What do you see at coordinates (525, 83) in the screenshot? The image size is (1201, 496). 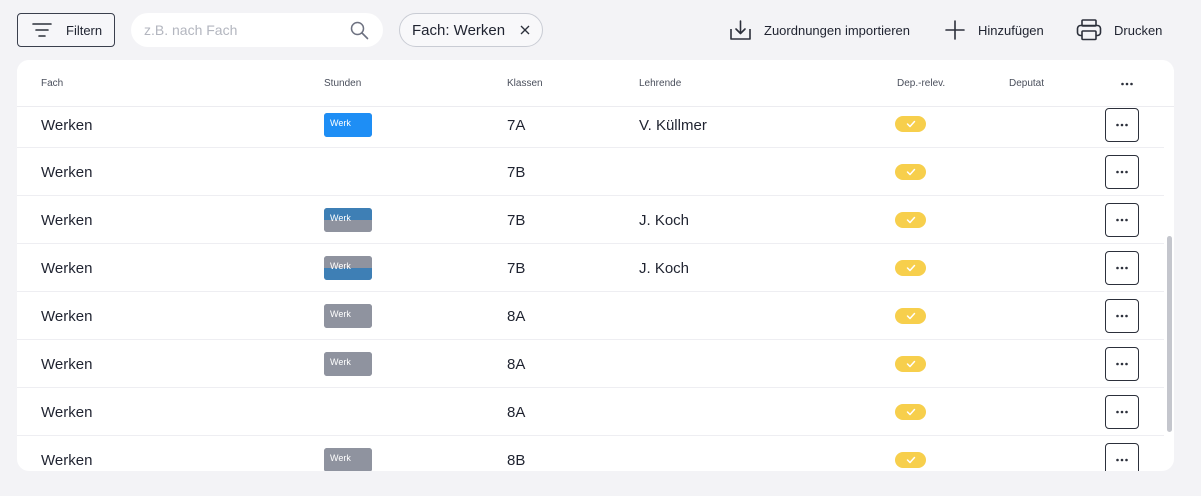 I see `column-header-klassen: Klassen` at bounding box center [525, 83].